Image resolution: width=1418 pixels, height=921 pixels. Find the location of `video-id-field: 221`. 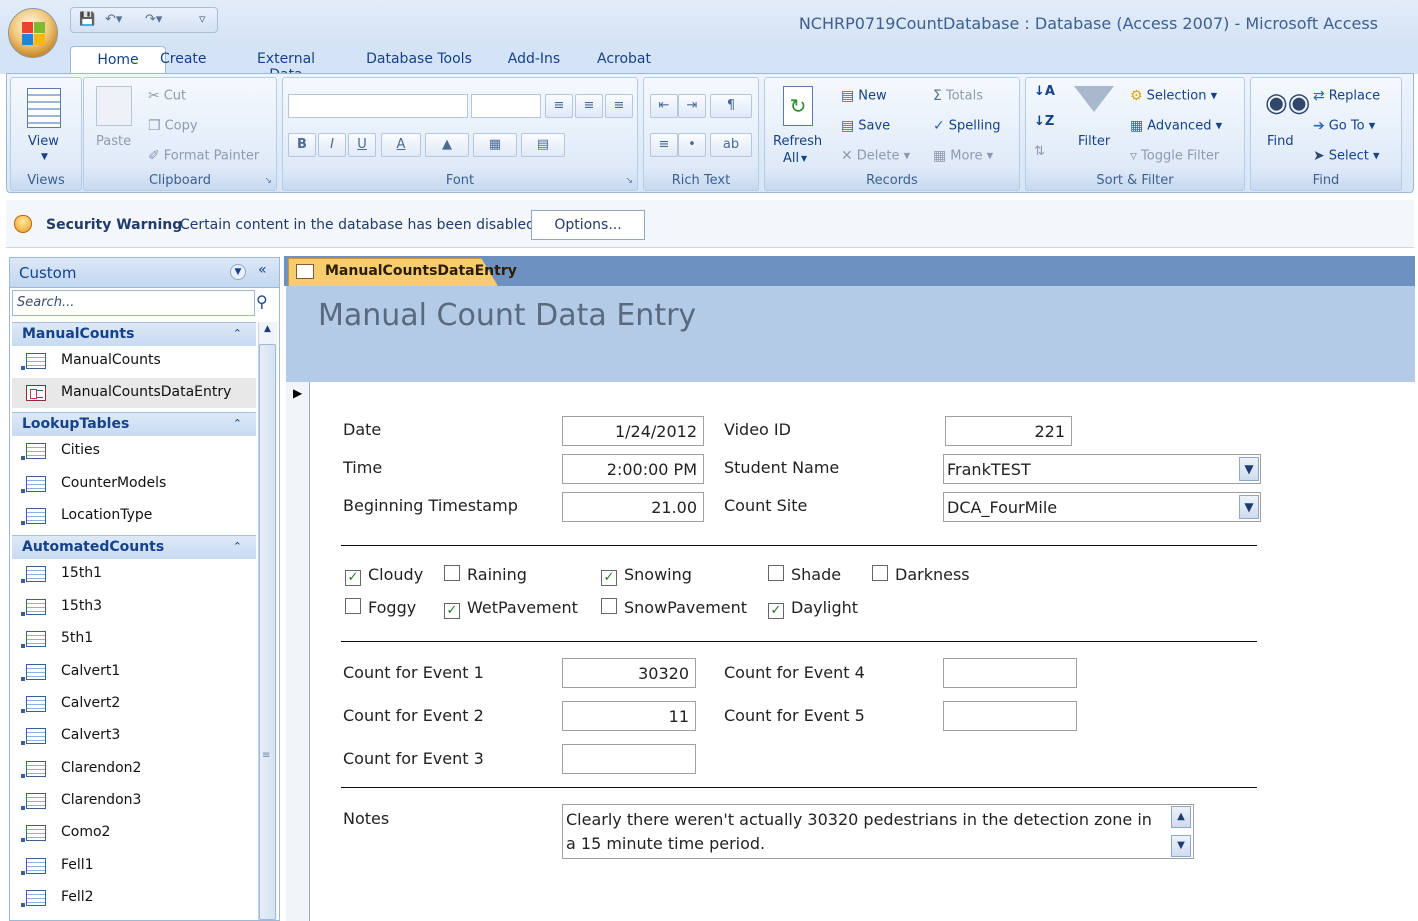

video-id-field: 221 is located at coordinates (1008, 431).